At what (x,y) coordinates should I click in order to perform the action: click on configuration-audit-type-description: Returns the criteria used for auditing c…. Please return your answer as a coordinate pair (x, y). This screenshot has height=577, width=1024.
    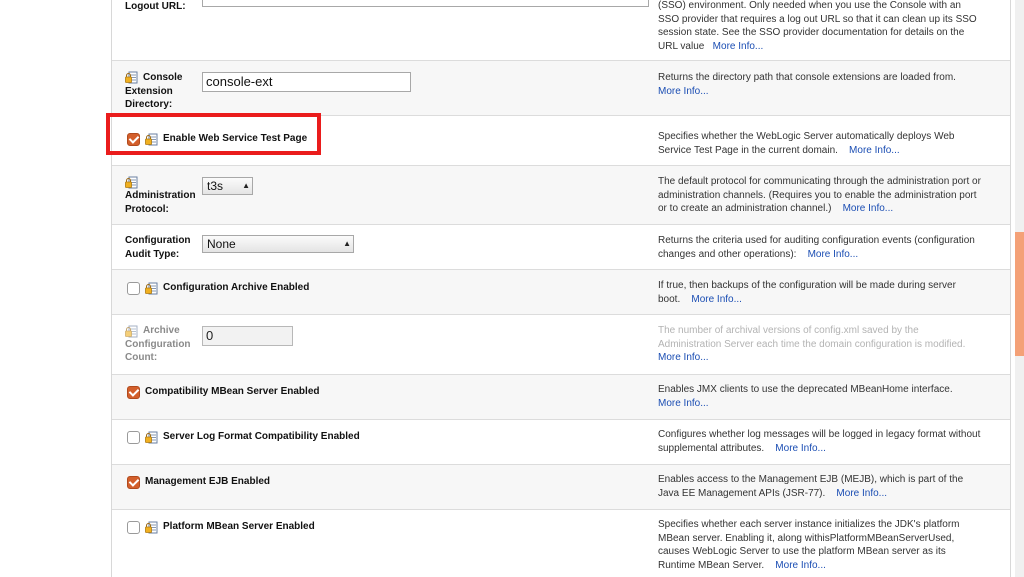
    Looking at the image, I should click on (816, 247).